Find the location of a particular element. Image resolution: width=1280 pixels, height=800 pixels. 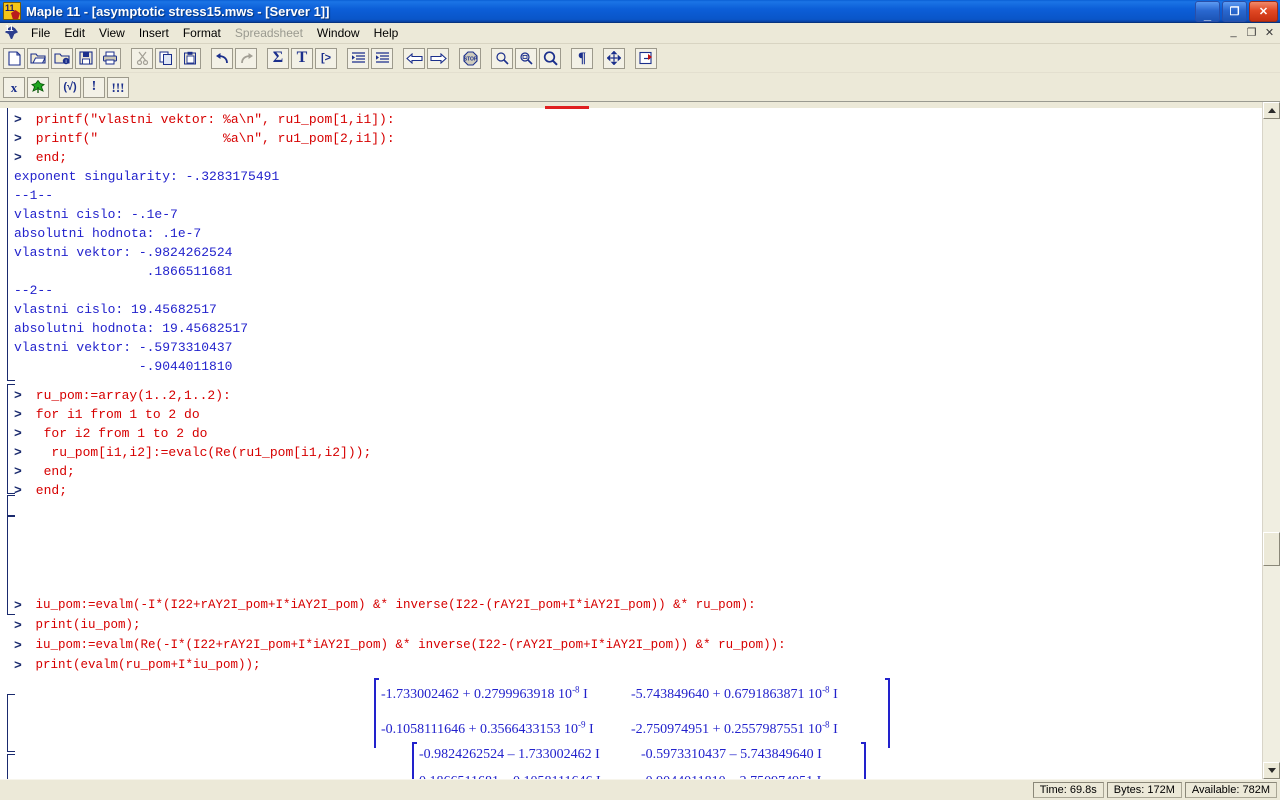

restart-button is located at coordinates (646, 58).